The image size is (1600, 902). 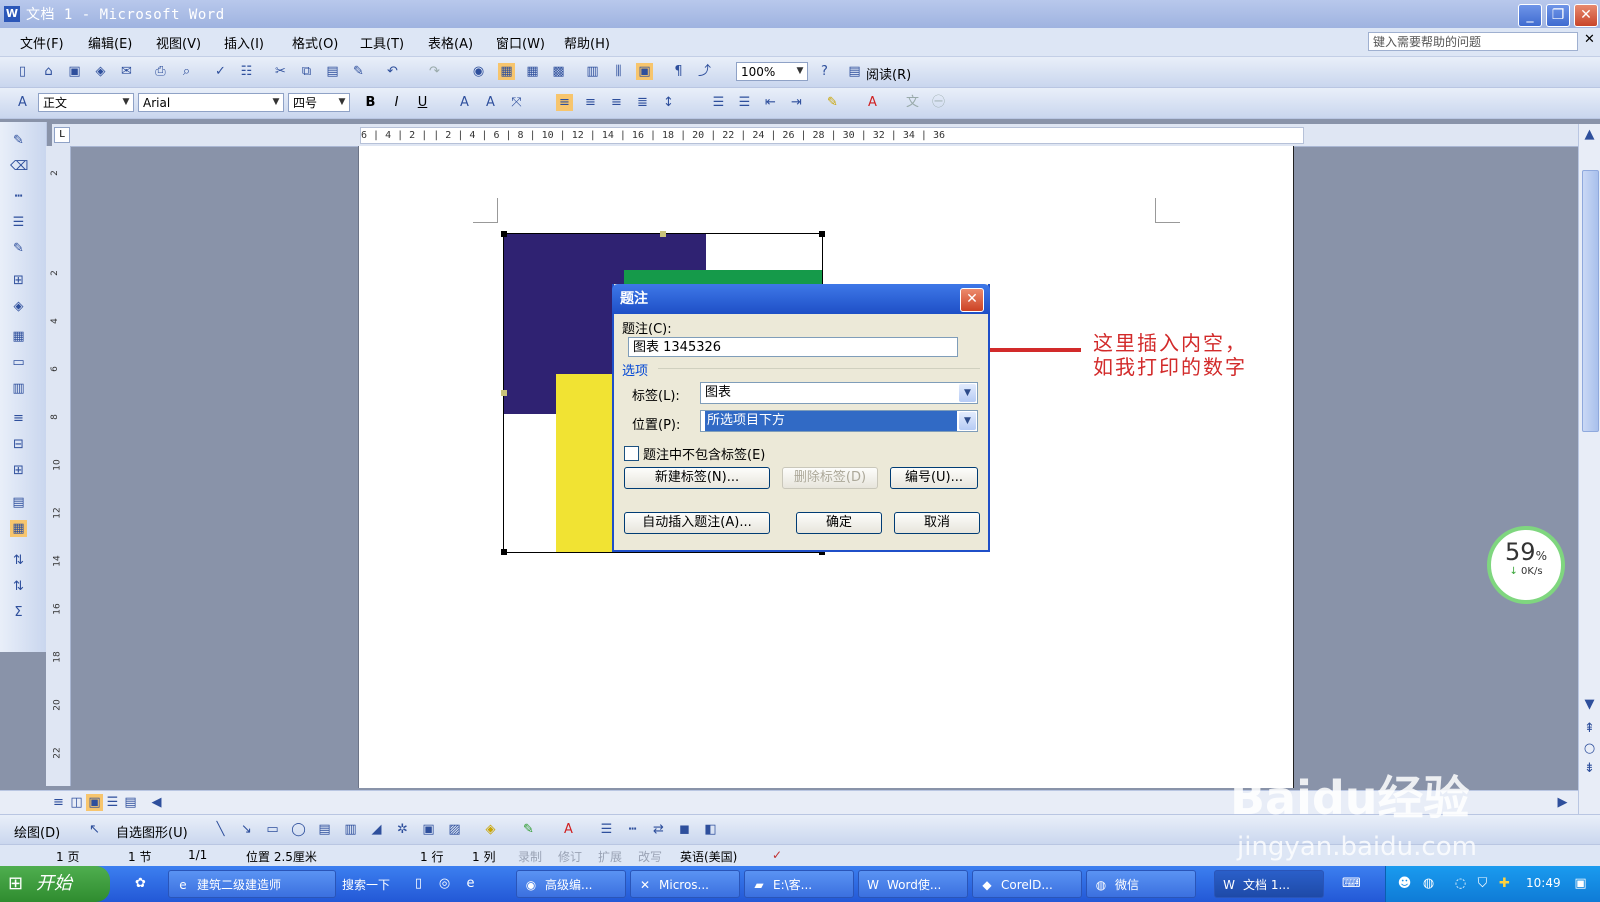 What do you see at coordinates (504, 393) in the screenshot?
I see `resize-handle` at bounding box center [504, 393].